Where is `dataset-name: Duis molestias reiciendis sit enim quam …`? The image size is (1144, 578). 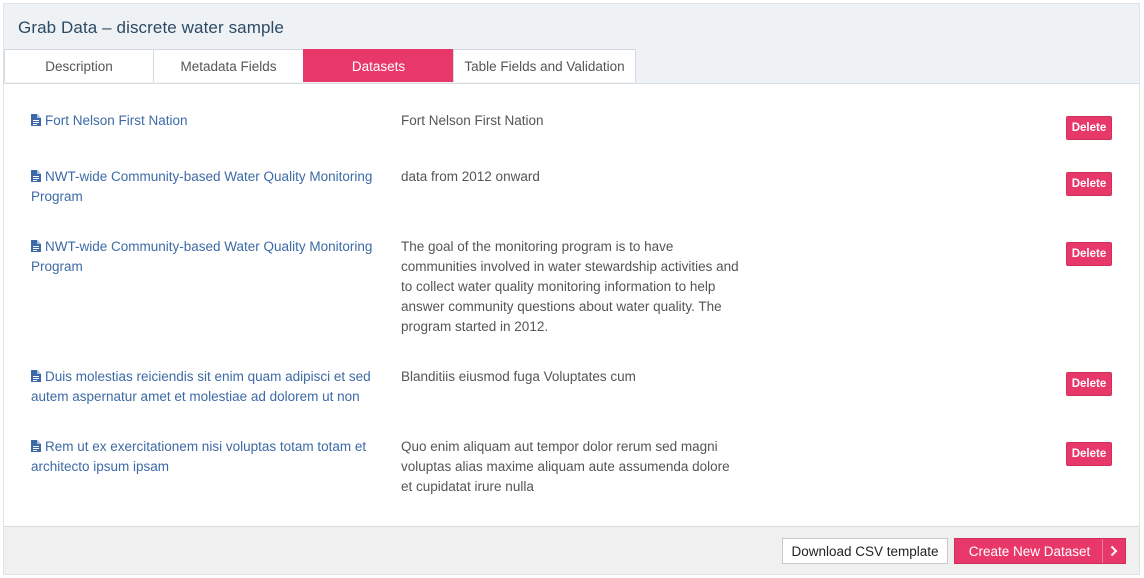 dataset-name: Duis molestias reiciendis sit enim quam … is located at coordinates (201, 386).